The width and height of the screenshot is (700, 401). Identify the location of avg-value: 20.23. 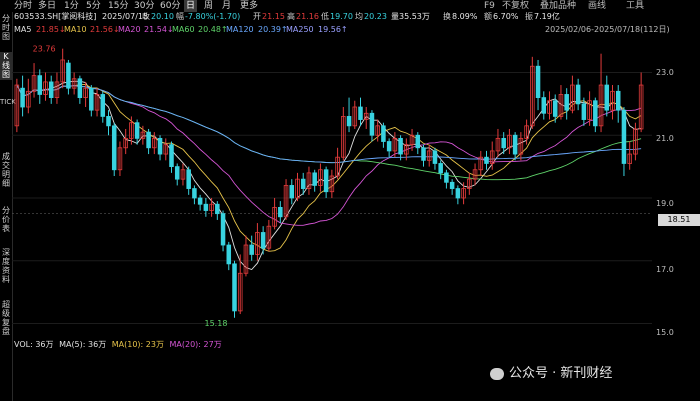
(375, 16).